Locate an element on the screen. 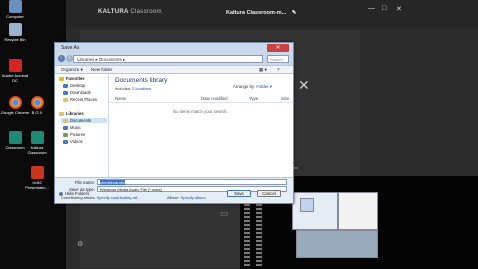 This screenshot has height=269, width=478. column-type: Type is located at coordinates (253, 98).